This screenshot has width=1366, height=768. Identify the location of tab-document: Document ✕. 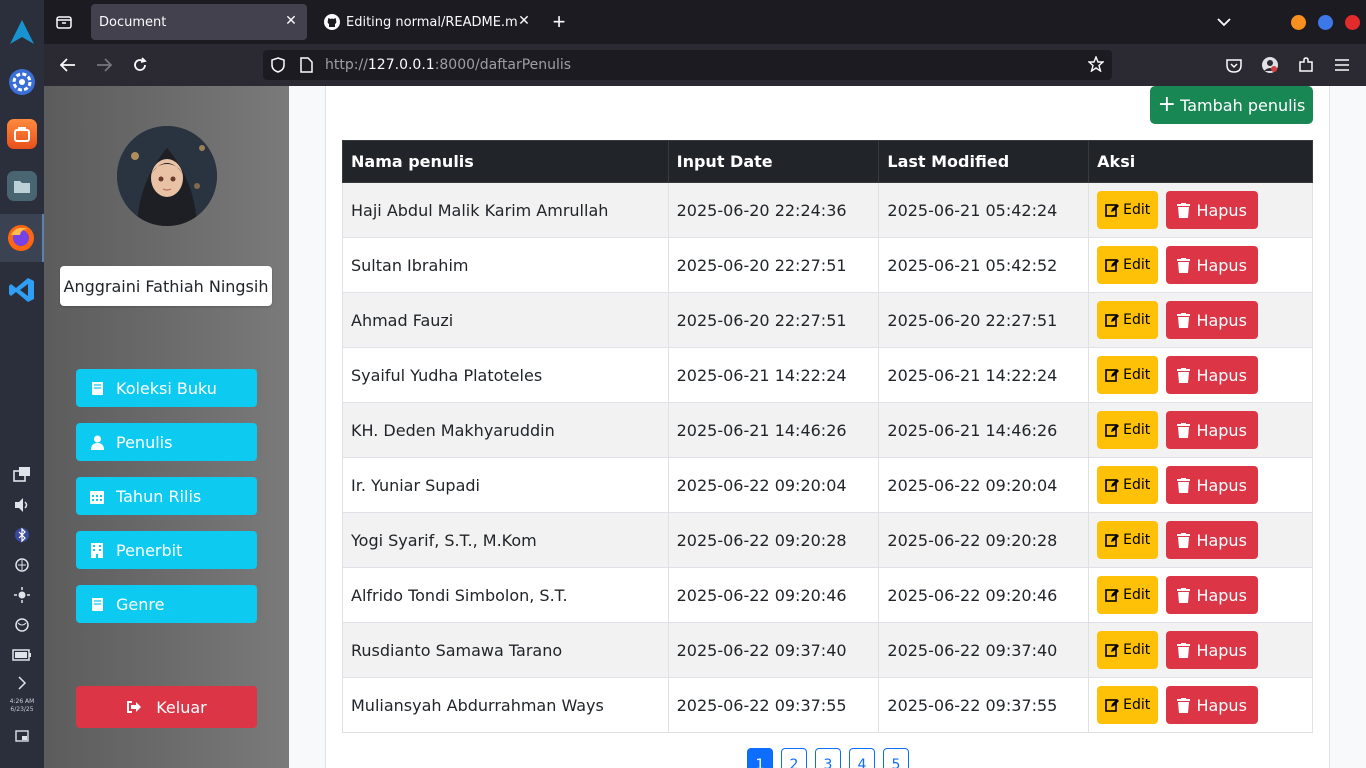
(199, 22).